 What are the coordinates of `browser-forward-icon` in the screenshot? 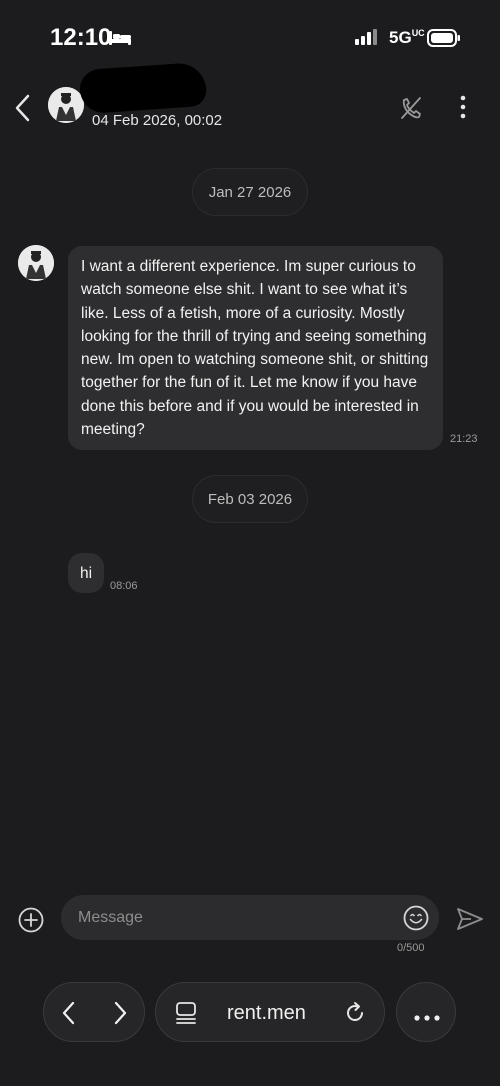 It's located at (120, 1015).